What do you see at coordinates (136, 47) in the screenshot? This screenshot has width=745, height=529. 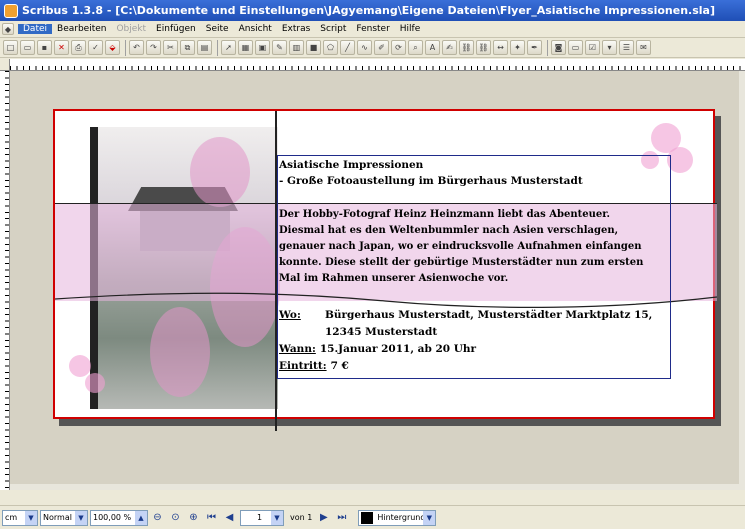 I see `undo-icon: ↶` at bounding box center [136, 47].